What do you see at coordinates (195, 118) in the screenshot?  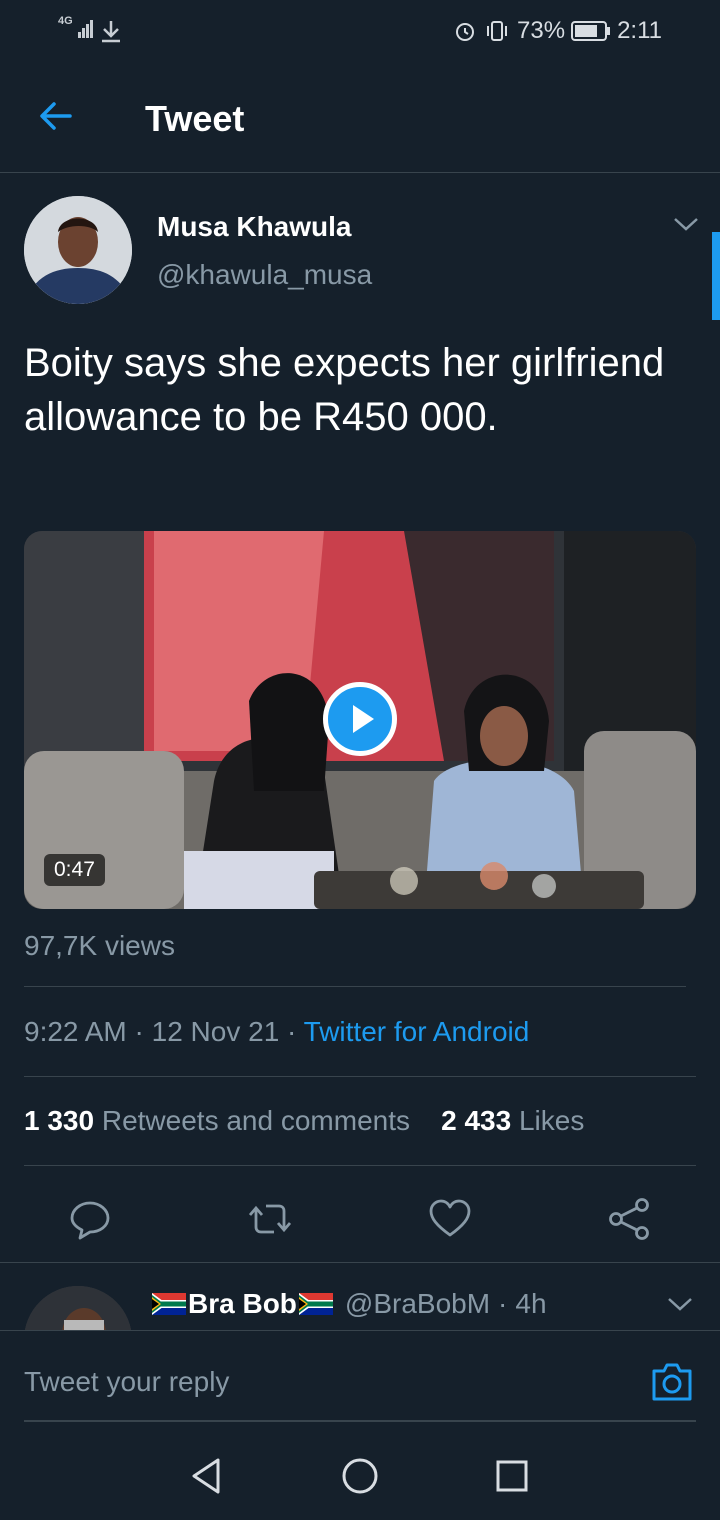 I see `page-title: Tweet` at bounding box center [195, 118].